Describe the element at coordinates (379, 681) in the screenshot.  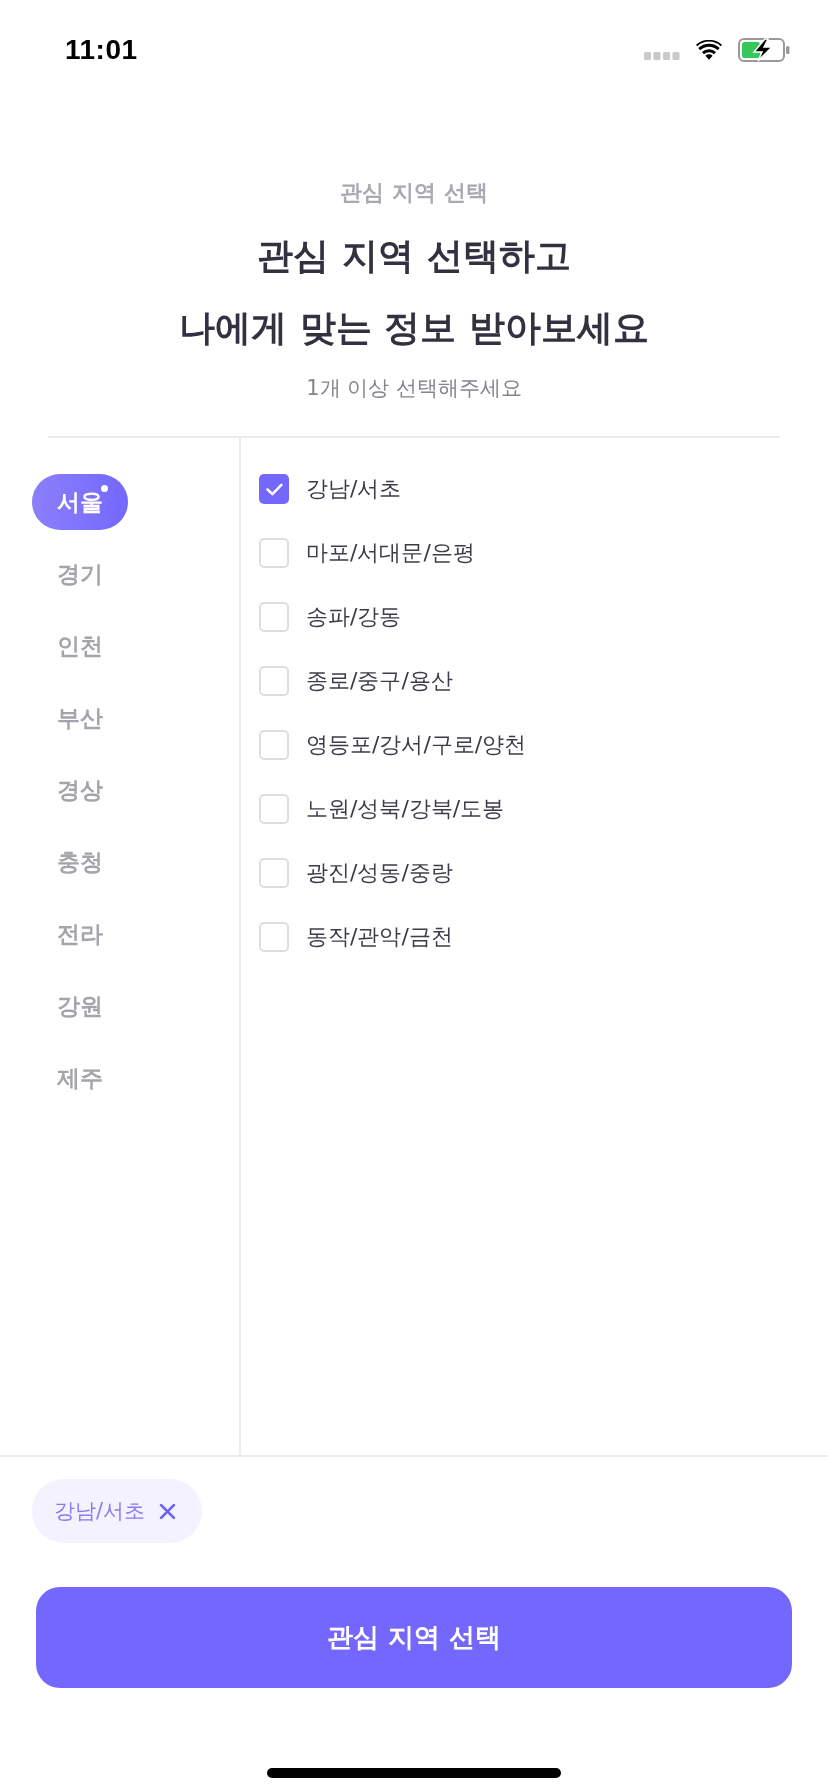
I see `district-label: 종로/중구/용산` at that location.